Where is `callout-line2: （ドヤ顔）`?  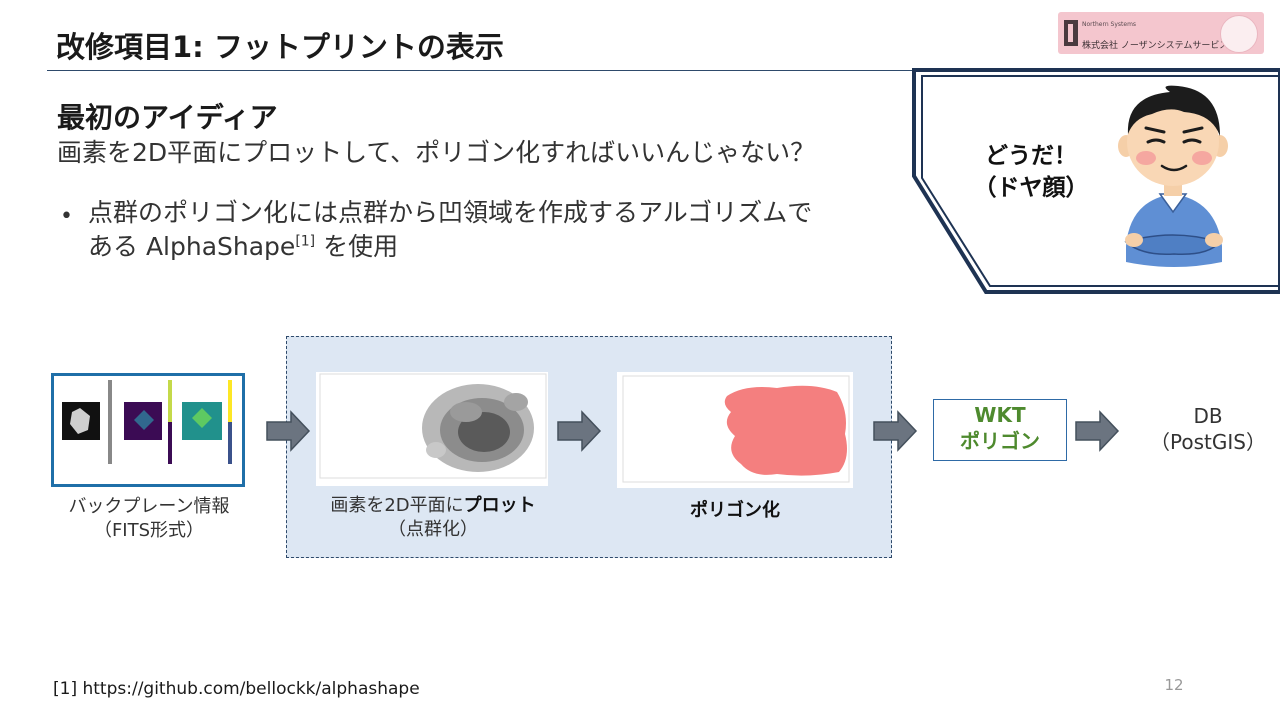 callout-line2: （ドヤ顔） is located at coordinates (1031, 188).